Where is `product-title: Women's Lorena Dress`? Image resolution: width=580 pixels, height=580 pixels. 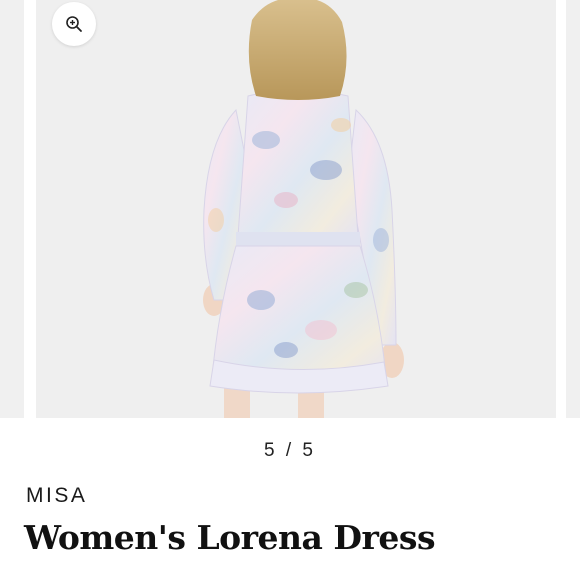 product-title: Women's Lorena Dress is located at coordinates (230, 537).